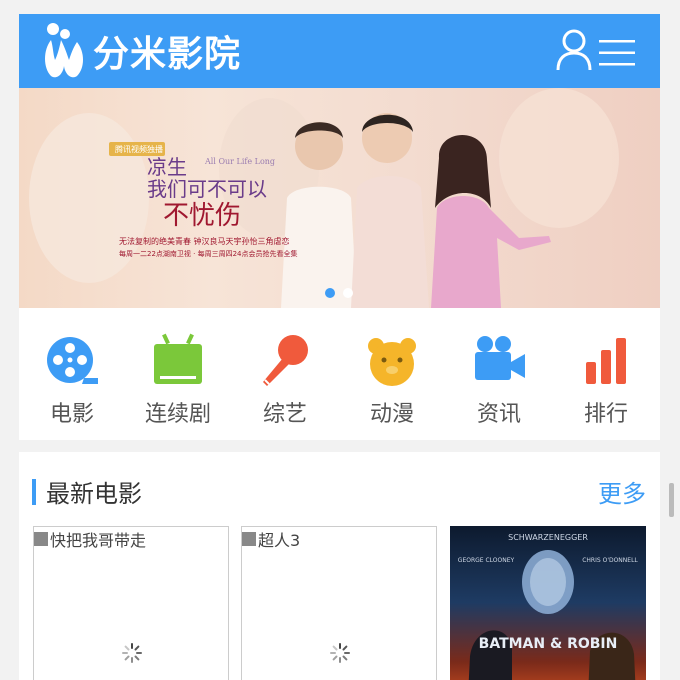 The image size is (680, 680). I want to click on nav-label: 连续剧, so click(177, 414).